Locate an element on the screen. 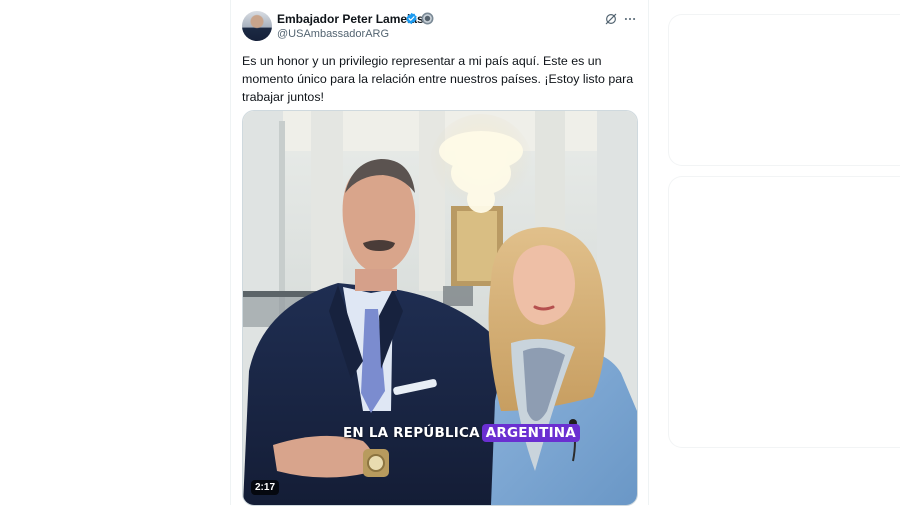  verified-badge-icon is located at coordinates (411, 18).